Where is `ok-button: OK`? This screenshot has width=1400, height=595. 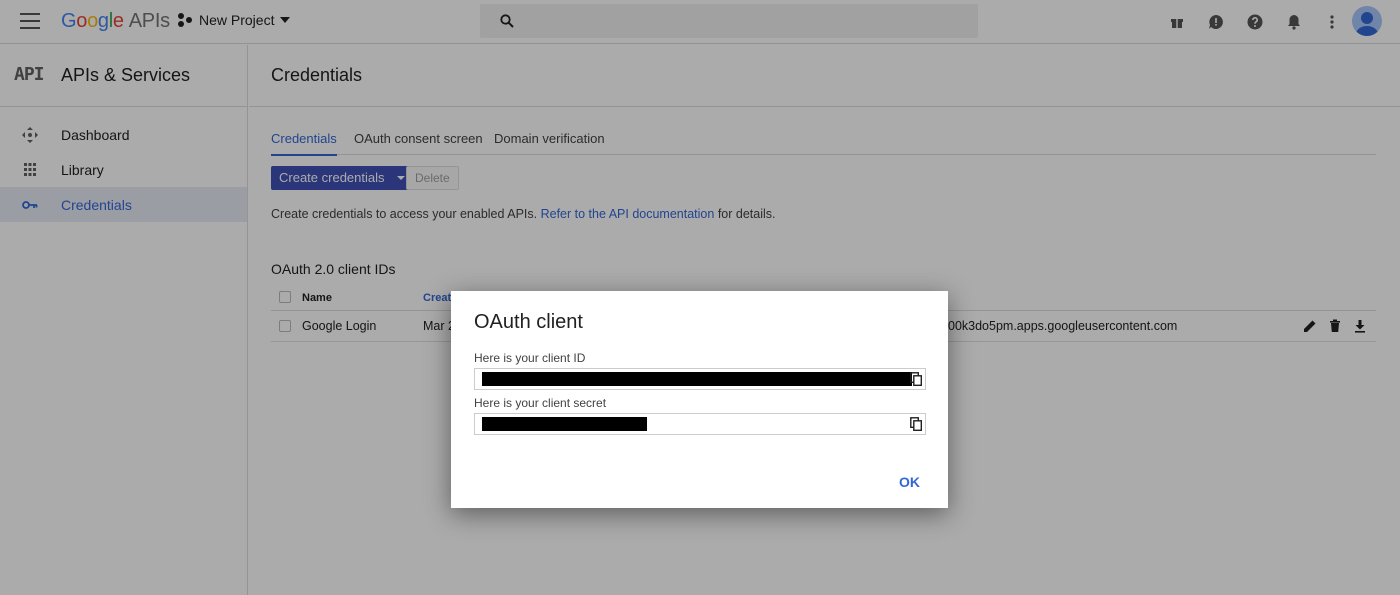
ok-button: OK is located at coordinates (909, 482).